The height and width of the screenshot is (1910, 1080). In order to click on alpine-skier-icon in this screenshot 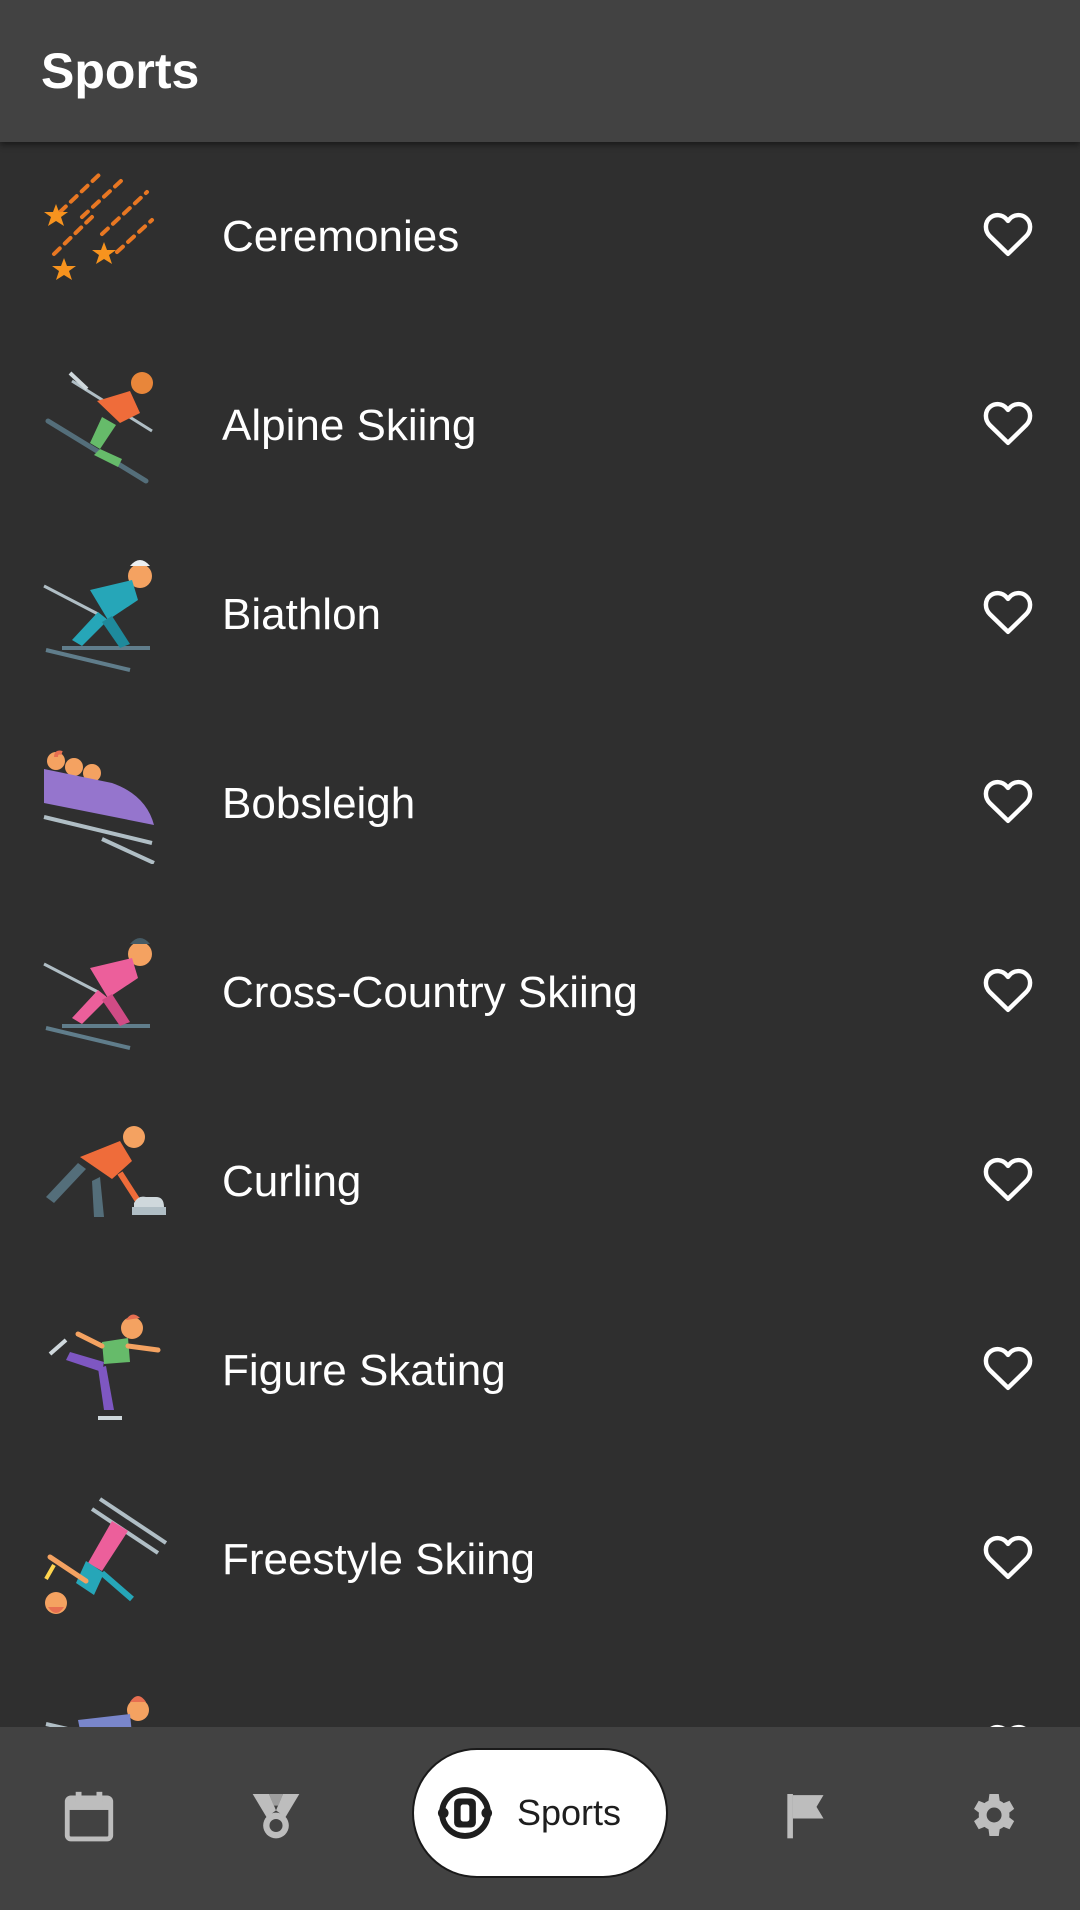, I will do `click(99, 427)`.